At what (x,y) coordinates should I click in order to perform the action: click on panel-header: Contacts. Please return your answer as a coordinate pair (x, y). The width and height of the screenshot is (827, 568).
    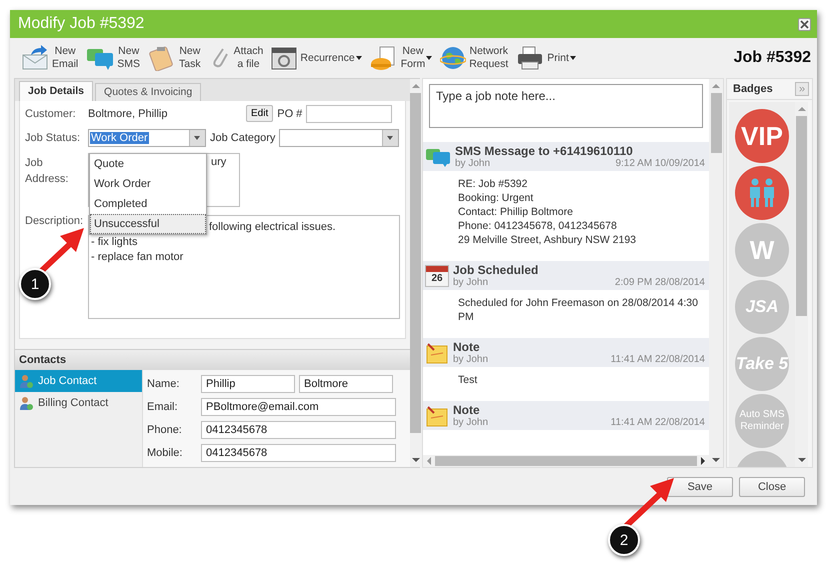
    Looking at the image, I should click on (212, 359).